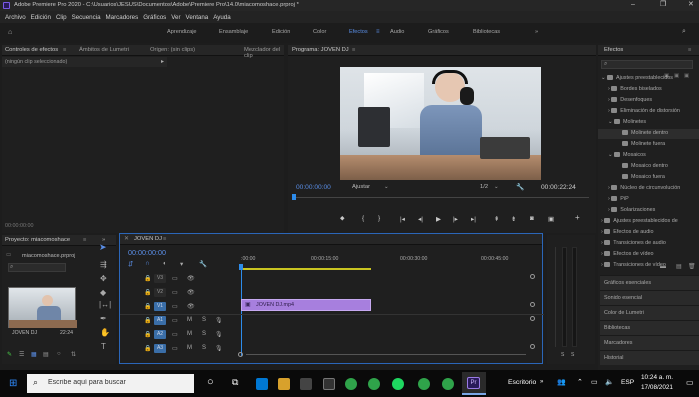 The width and height of the screenshot is (699, 397). I want to click on panel-markers: Marcadores, so click(649, 342).